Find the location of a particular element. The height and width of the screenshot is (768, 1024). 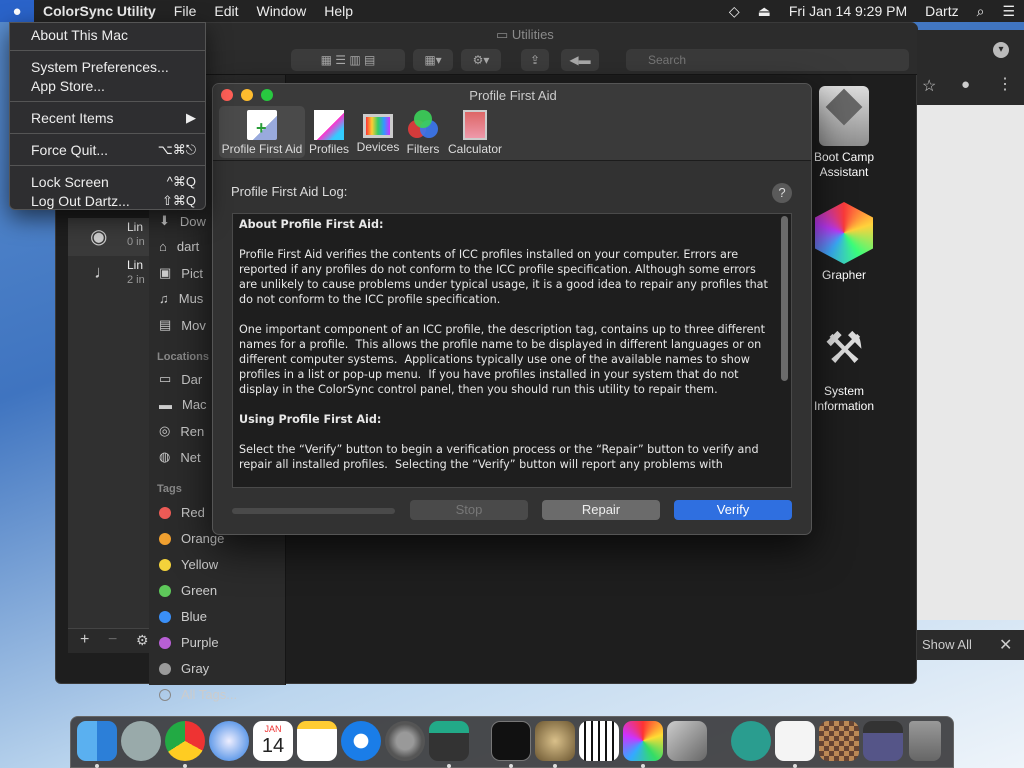

sidebar-item-network: ◍ Net is located at coordinates (180, 457).